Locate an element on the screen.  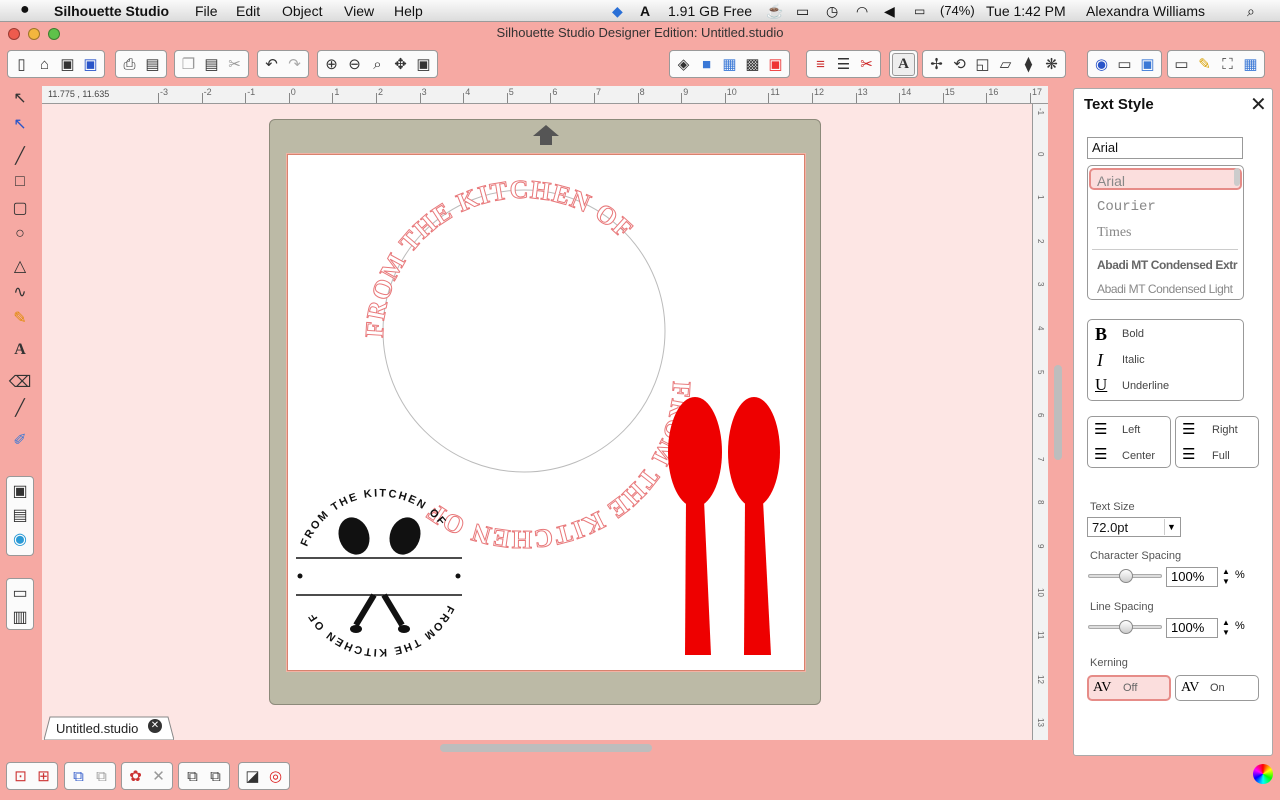
close-panel-icon: ✕ is located at coordinates (1258, 104).